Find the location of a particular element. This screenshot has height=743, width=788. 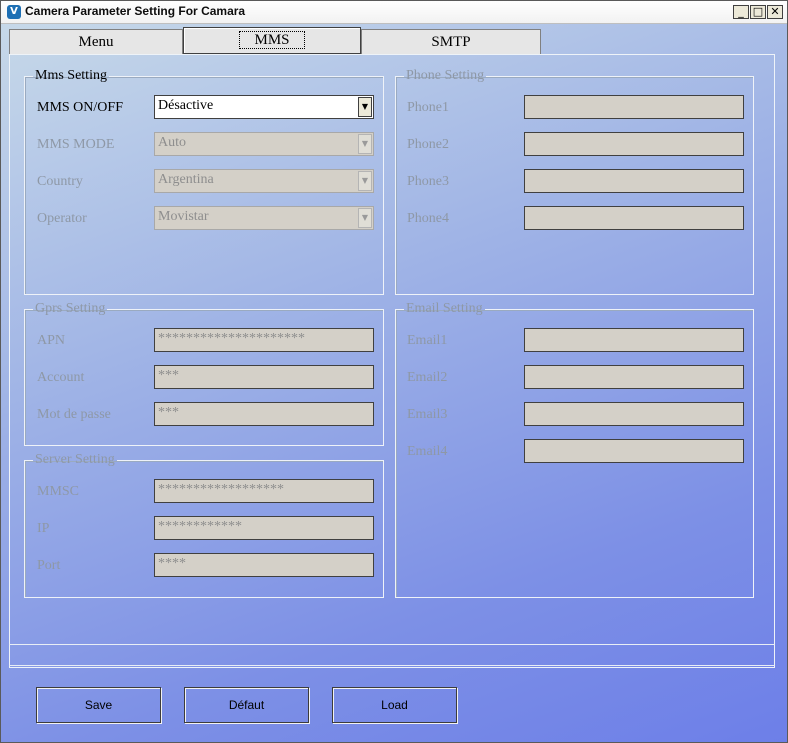

phone-setting-legend: Phone Setting is located at coordinates (445, 75).